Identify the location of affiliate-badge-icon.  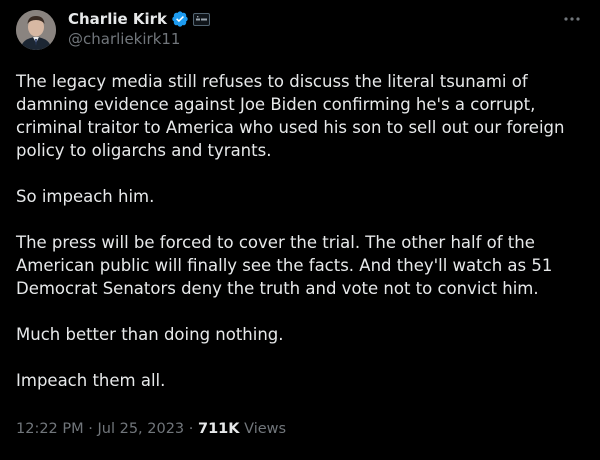
(202, 19).